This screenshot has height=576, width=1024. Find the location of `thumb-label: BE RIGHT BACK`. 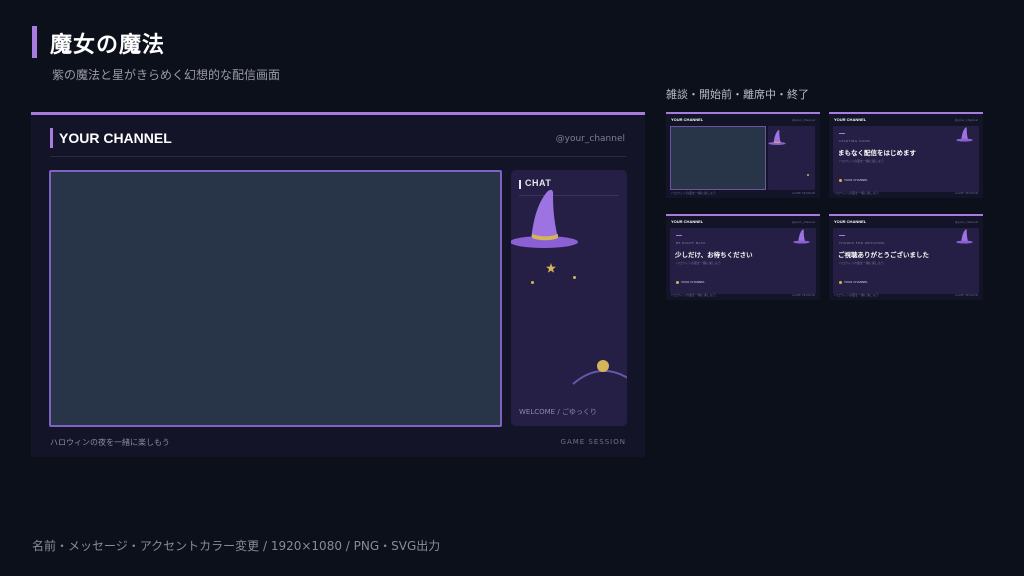

thumb-label: BE RIGHT BACK is located at coordinates (691, 243).